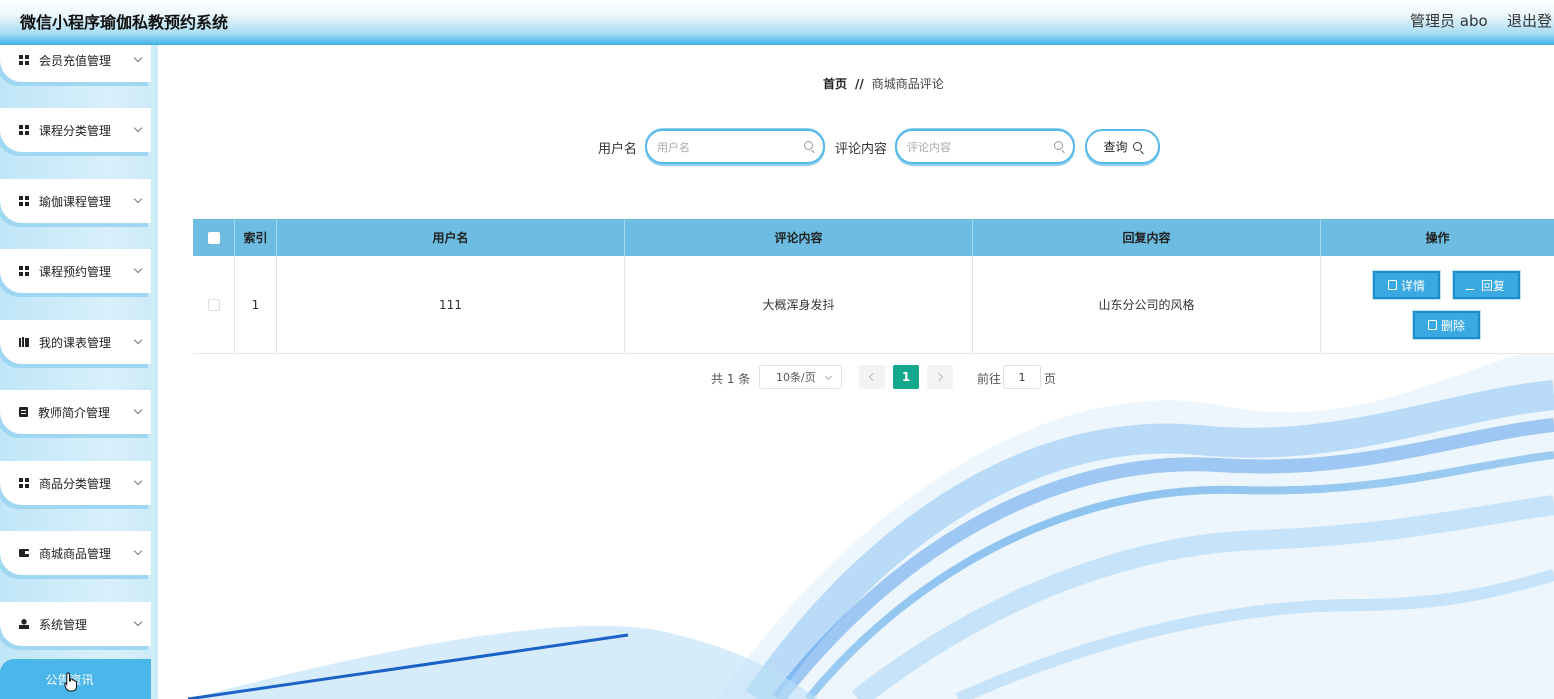  I want to click on row-checkbox, so click(213, 304).